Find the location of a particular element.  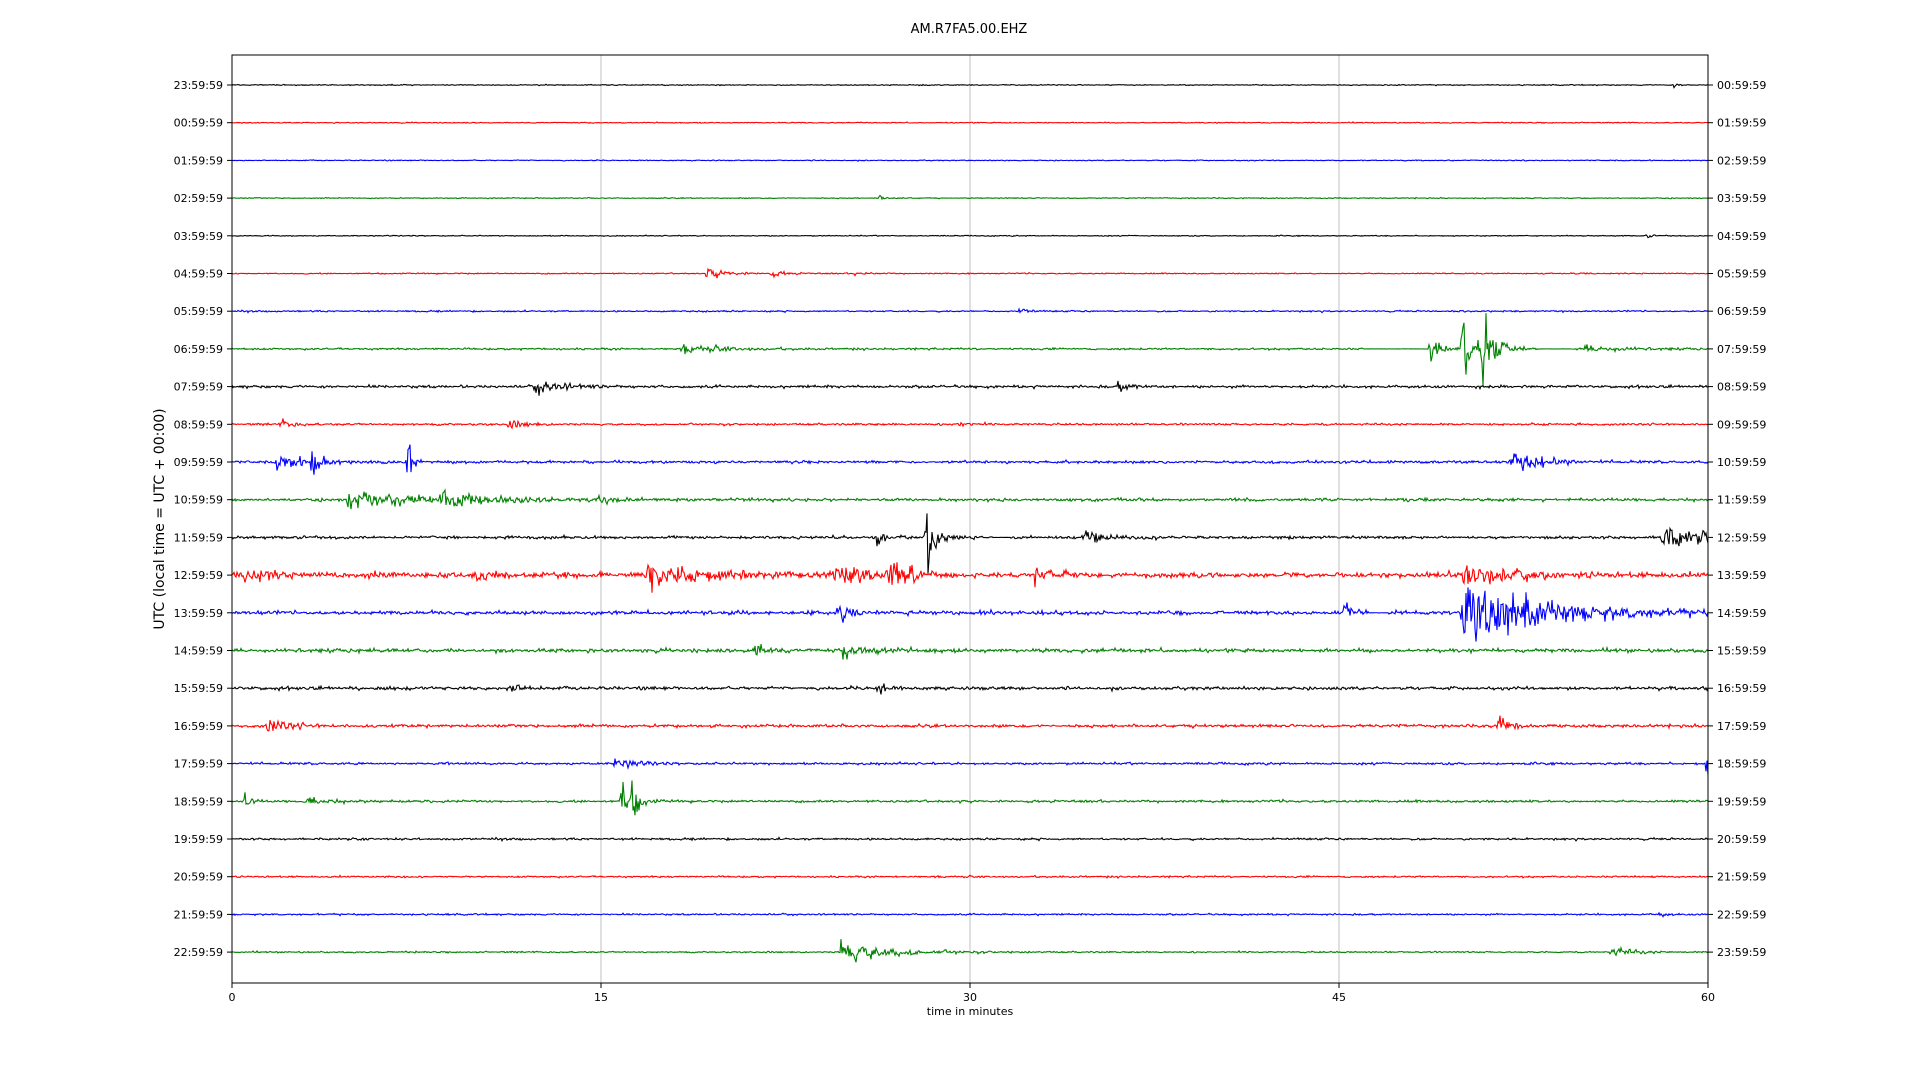

left-time-label: 21:59:59 is located at coordinates (198, 914).